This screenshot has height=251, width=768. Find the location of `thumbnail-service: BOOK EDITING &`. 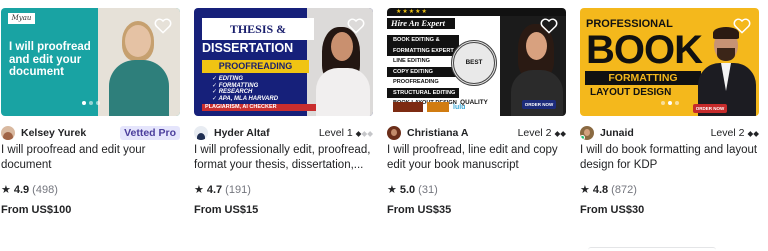

thumbnail-service: BOOK EDITING & is located at coordinates (423, 40).